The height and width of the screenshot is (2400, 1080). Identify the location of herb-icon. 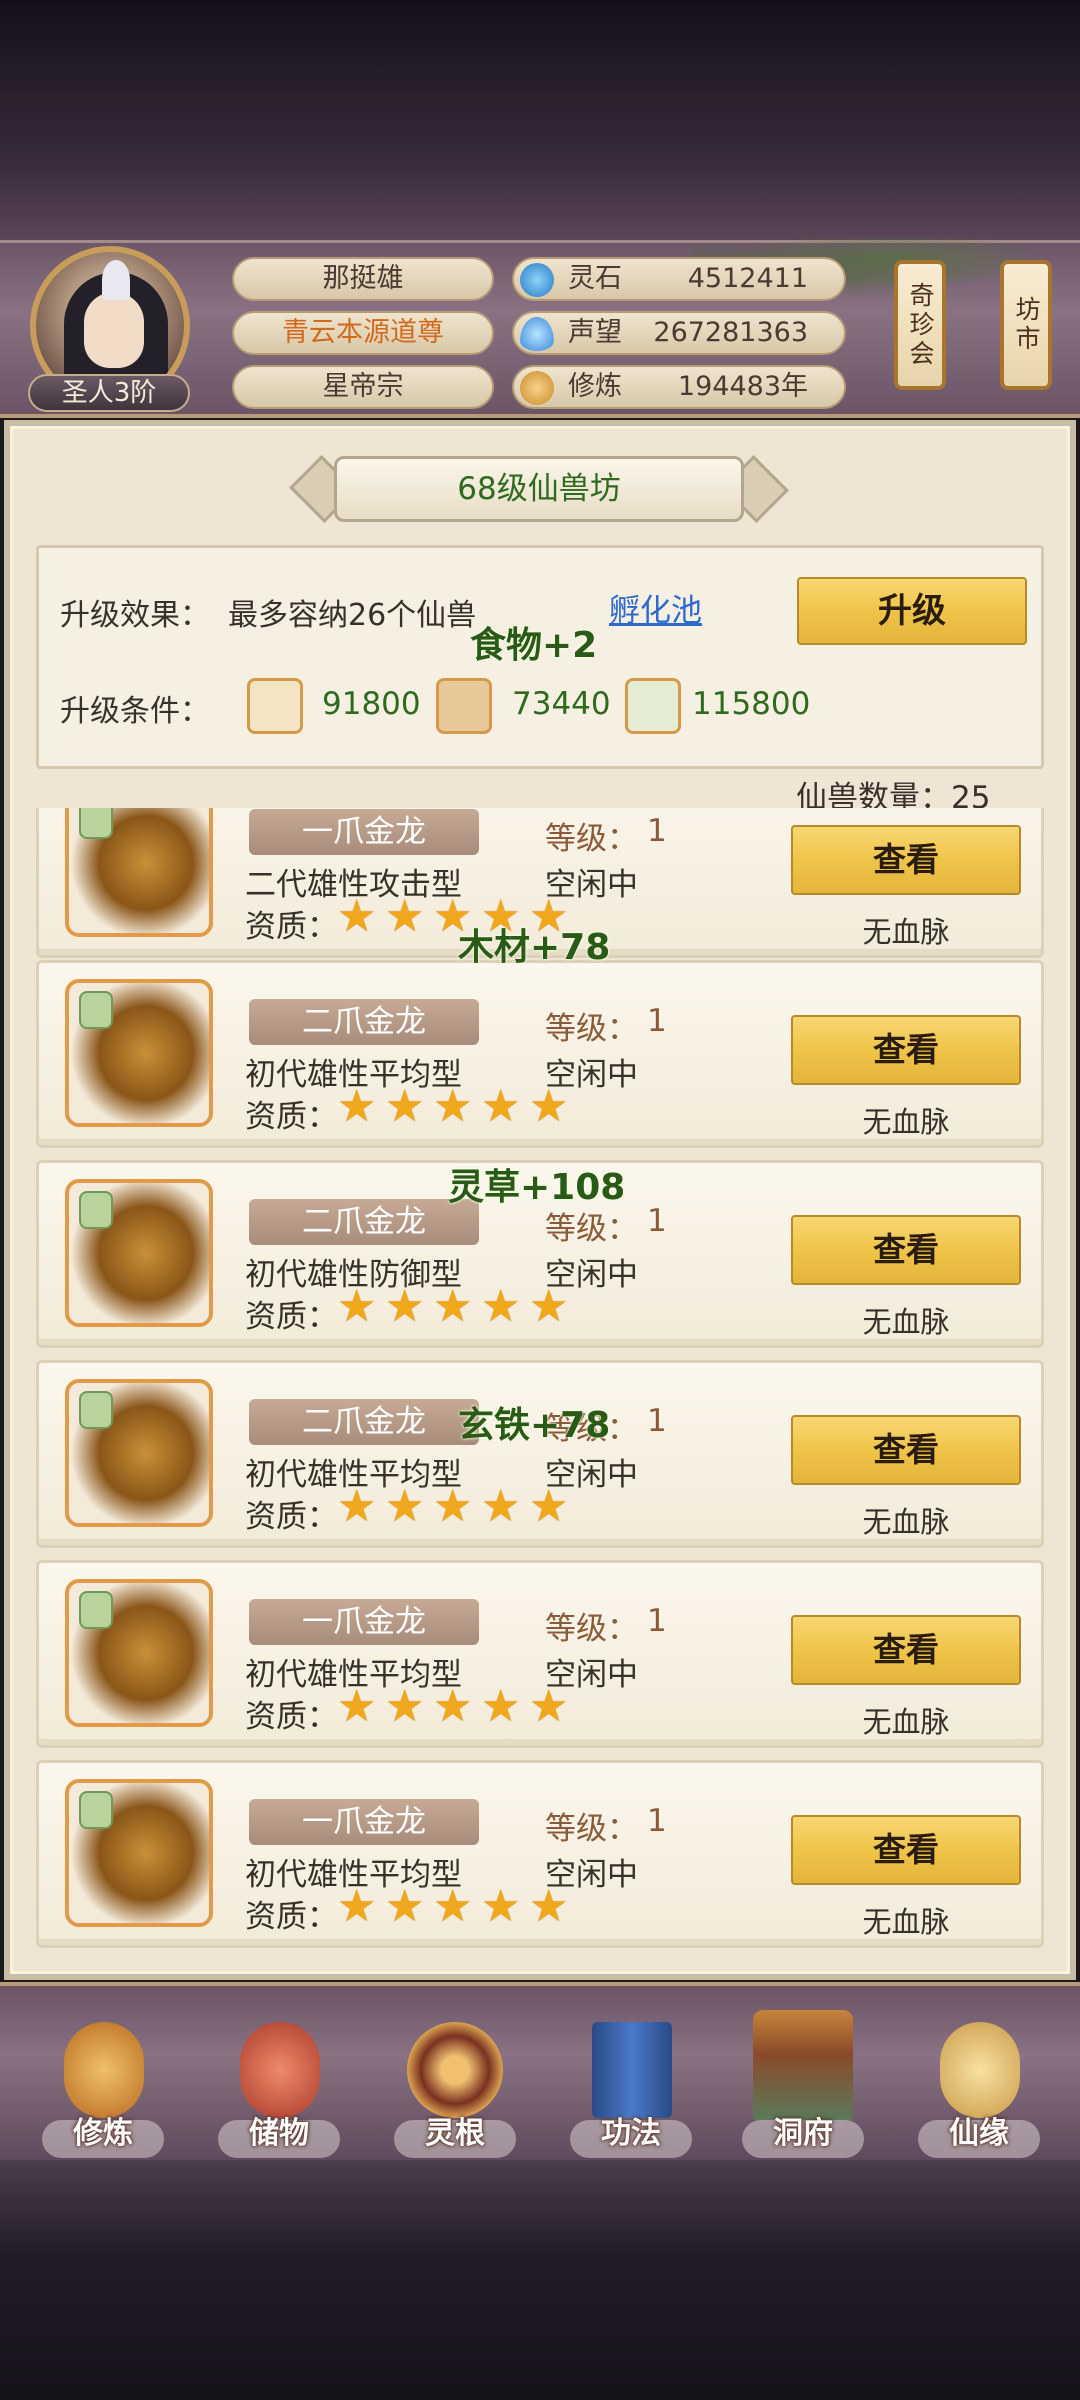
(653, 706).